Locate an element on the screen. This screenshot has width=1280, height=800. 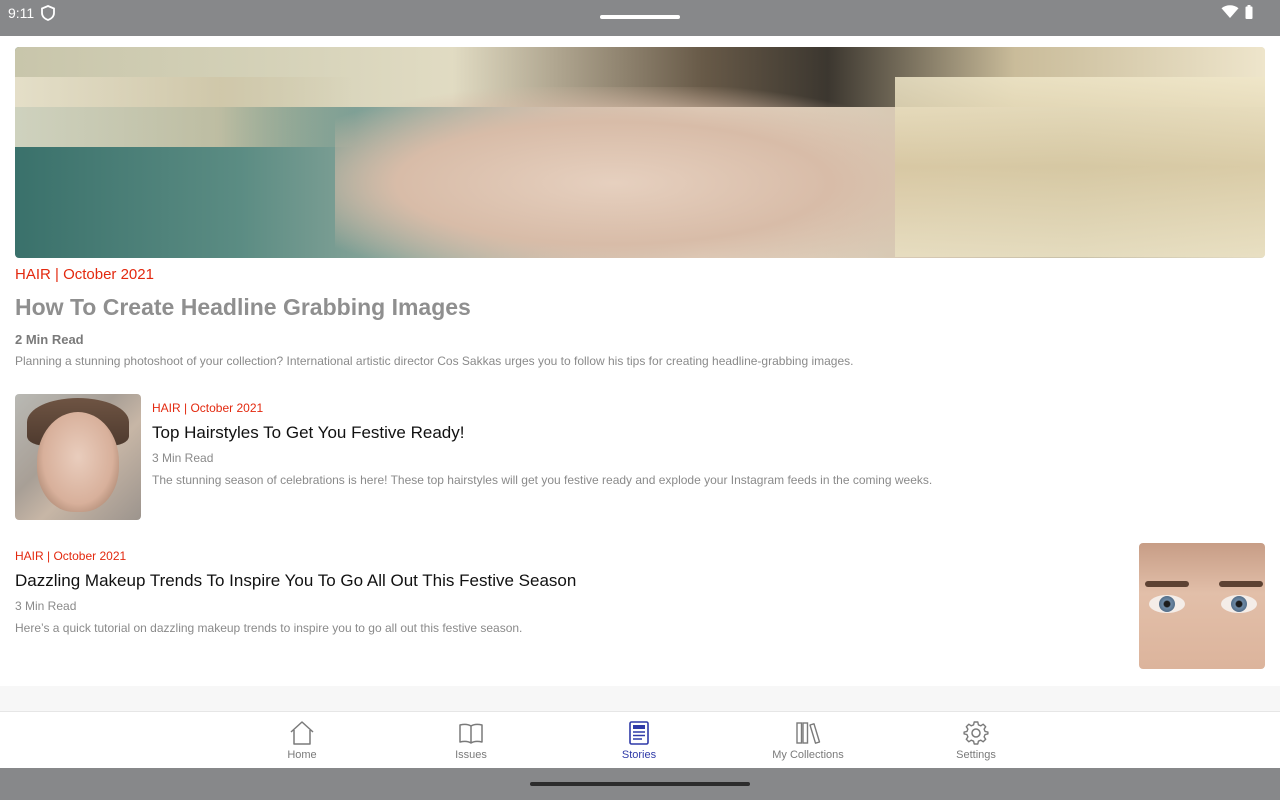
nav-label: My Collections is located at coordinates (808, 755).